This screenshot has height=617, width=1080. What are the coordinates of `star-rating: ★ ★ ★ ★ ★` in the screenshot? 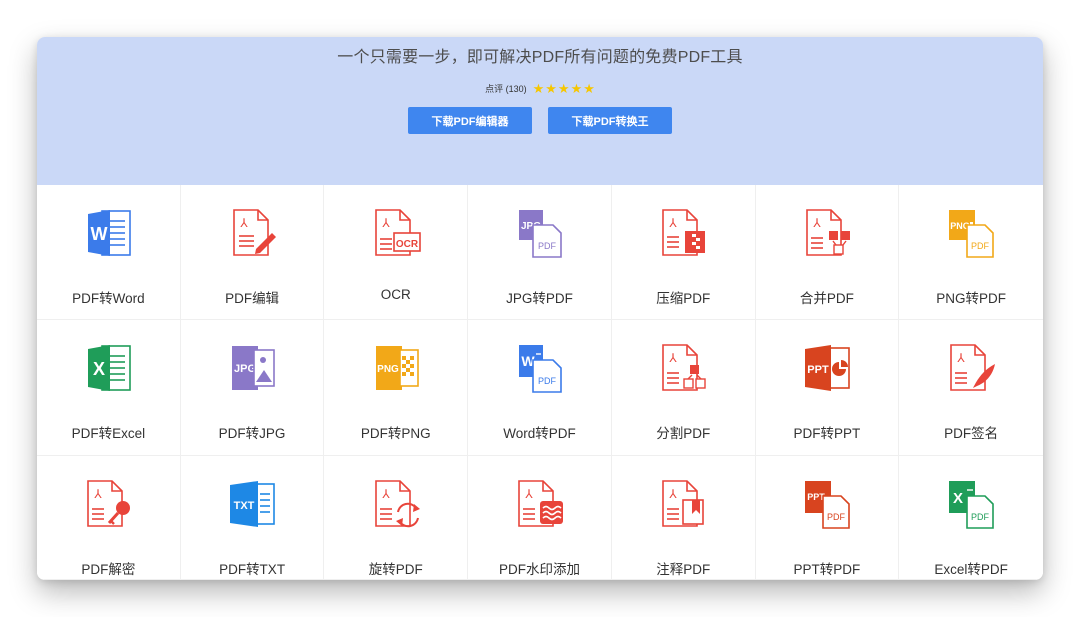 It's located at (564, 88).